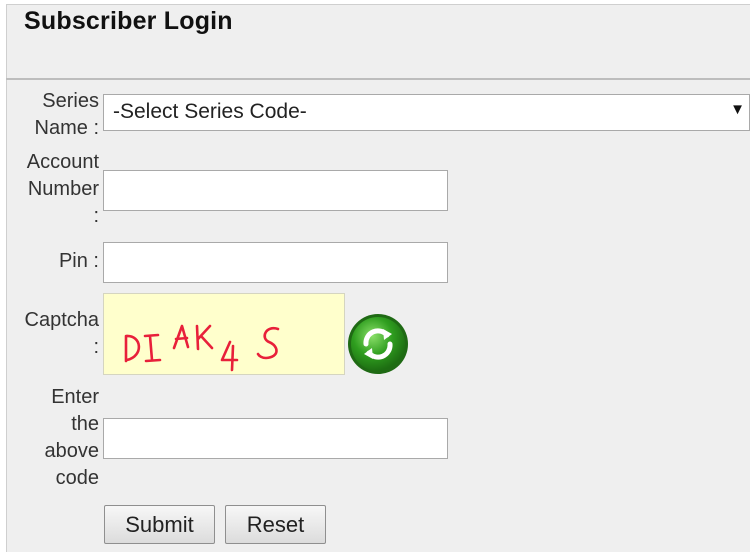  What do you see at coordinates (275, 262) in the screenshot?
I see `pin-input` at bounding box center [275, 262].